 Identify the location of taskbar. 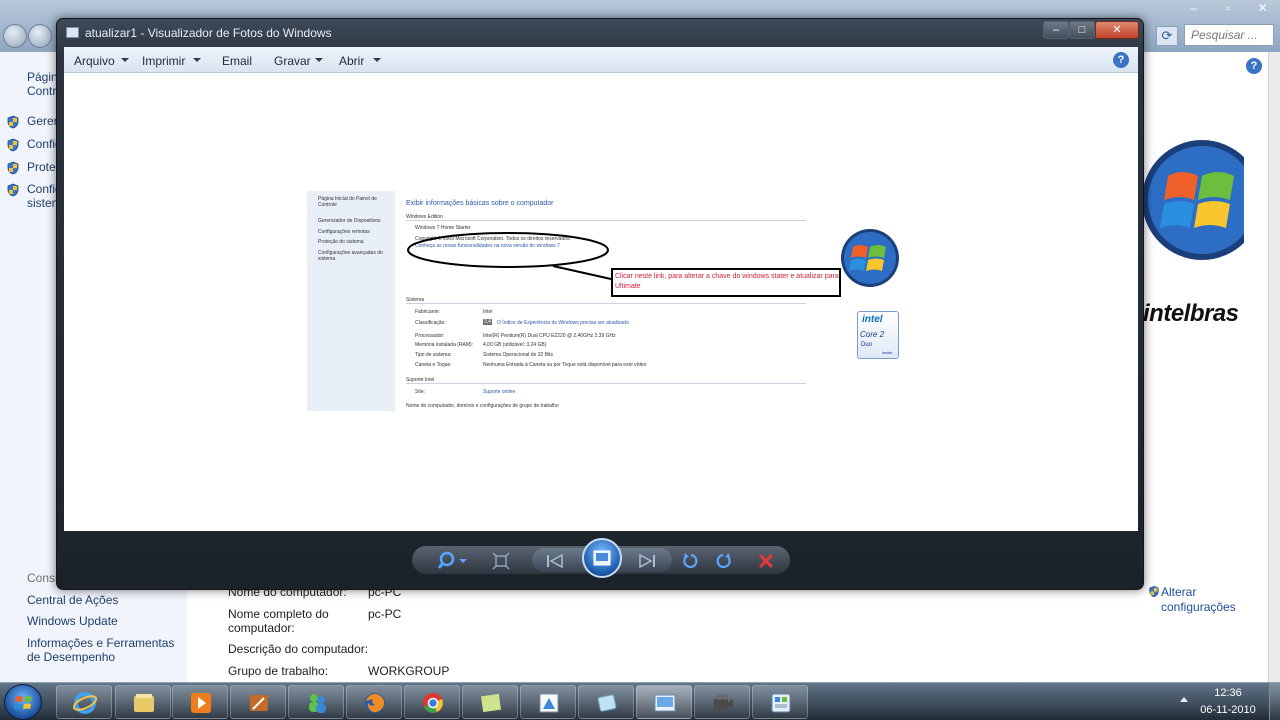
(640, 701).